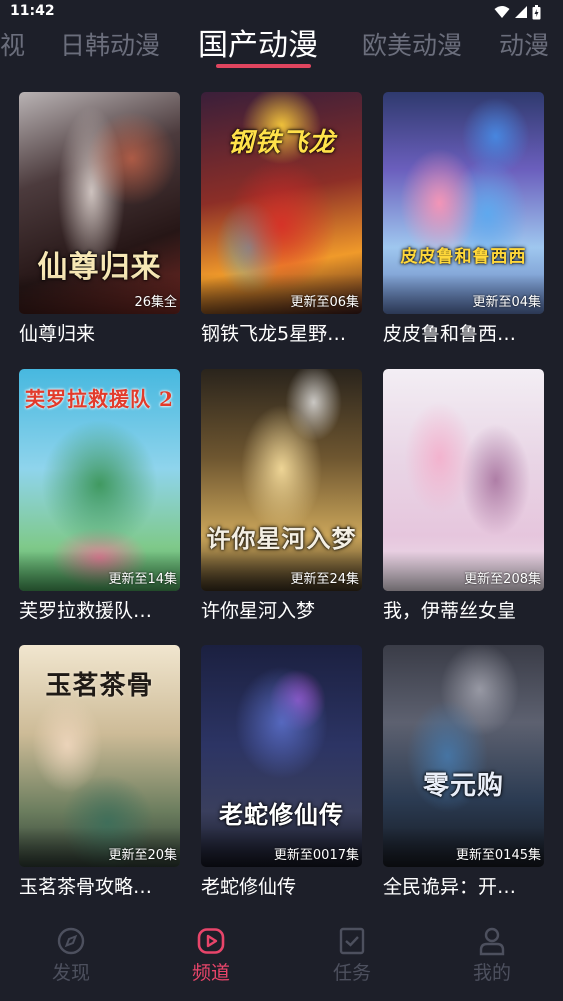 This screenshot has width=563, height=1001. Describe the element at coordinates (536, 11) in the screenshot. I see `battery-icon` at that location.